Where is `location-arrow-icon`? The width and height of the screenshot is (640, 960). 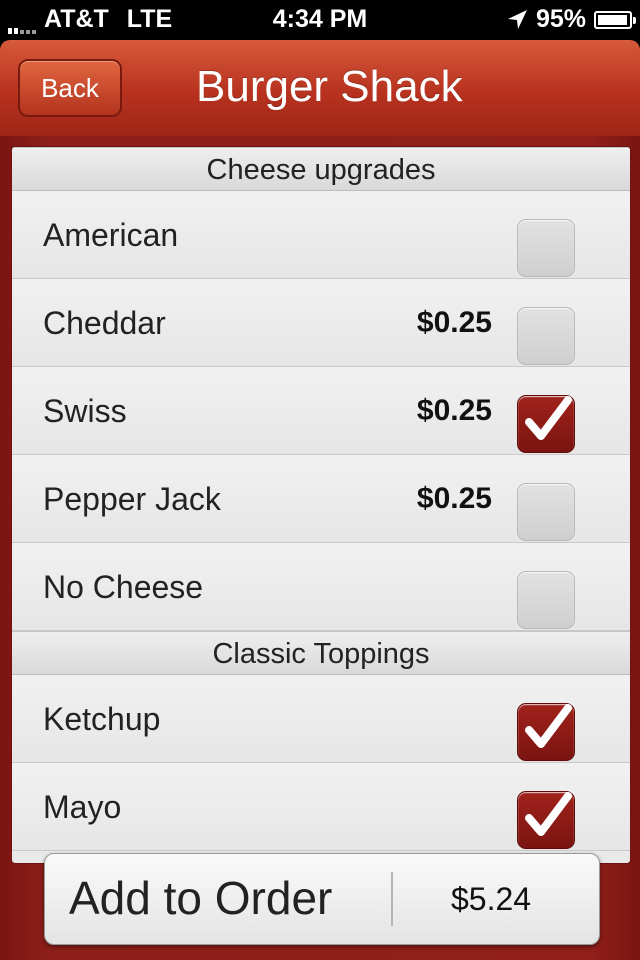
location-arrow-icon is located at coordinates (517, 19).